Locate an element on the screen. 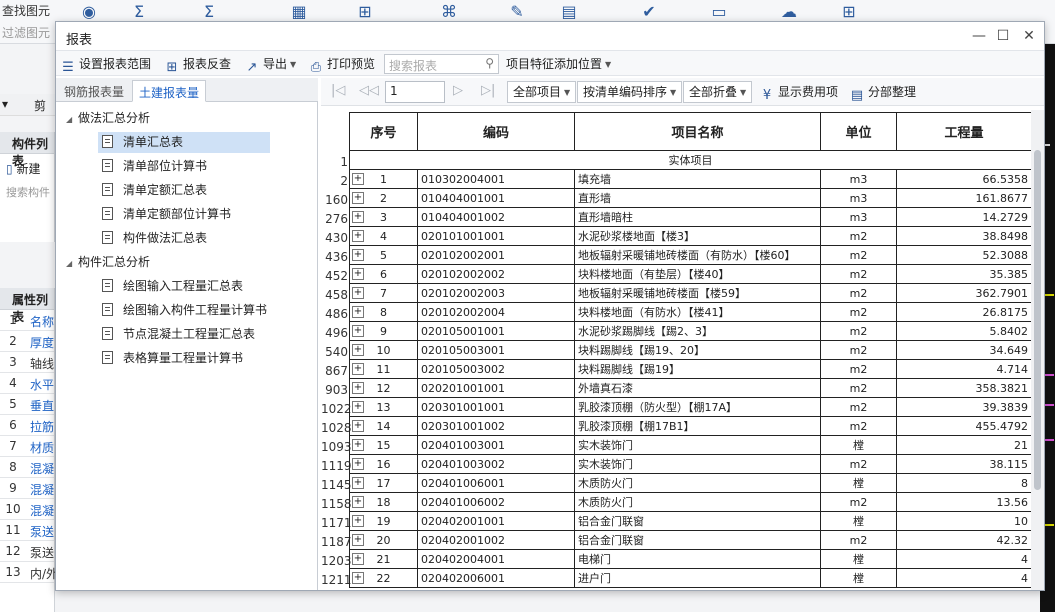 The width and height of the screenshot is (1055, 612). table-row: +4 020101001001 水泥砂浆楼地面【楼3】 m2 38.8498 is located at coordinates (690, 236).